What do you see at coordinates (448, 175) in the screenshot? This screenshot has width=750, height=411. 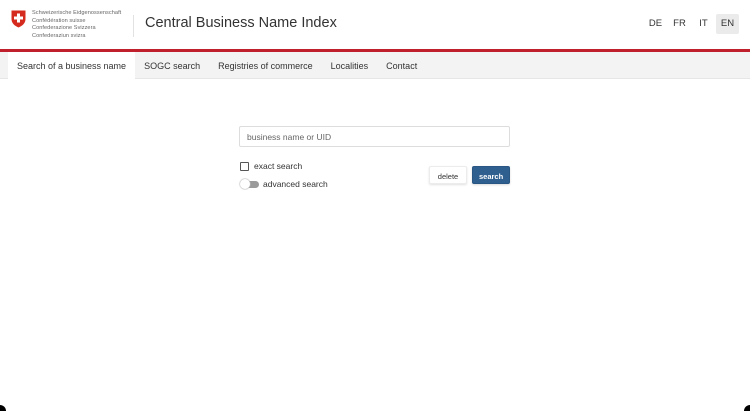 I see `delete-button: delete` at bounding box center [448, 175].